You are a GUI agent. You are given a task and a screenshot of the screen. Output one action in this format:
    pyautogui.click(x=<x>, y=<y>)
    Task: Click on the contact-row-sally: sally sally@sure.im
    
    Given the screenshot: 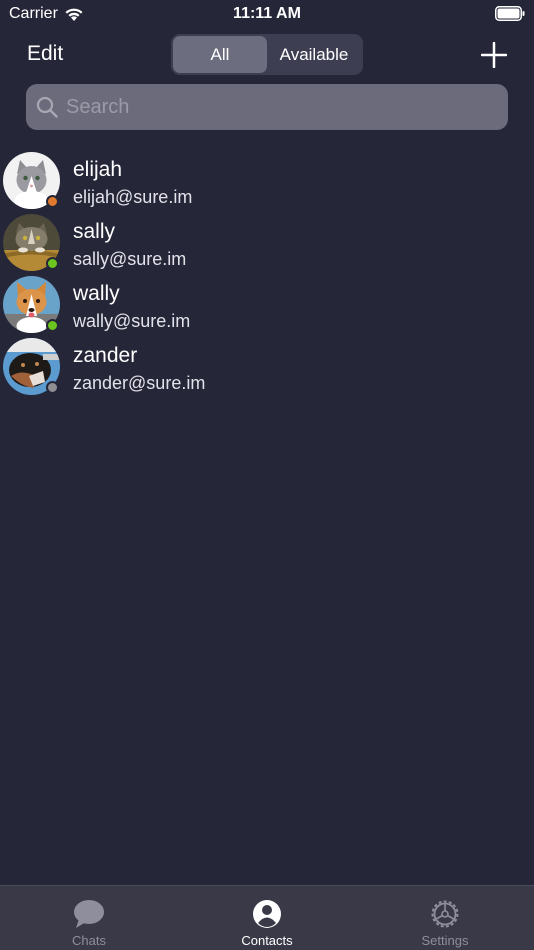 What is the action you would take?
    pyautogui.click(x=267, y=243)
    